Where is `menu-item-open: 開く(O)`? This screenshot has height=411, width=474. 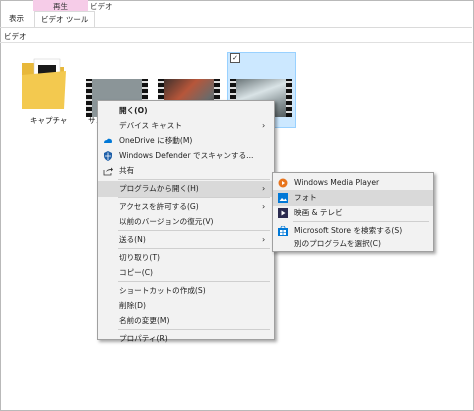 menu-item-open: 開く(O) is located at coordinates (186, 111).